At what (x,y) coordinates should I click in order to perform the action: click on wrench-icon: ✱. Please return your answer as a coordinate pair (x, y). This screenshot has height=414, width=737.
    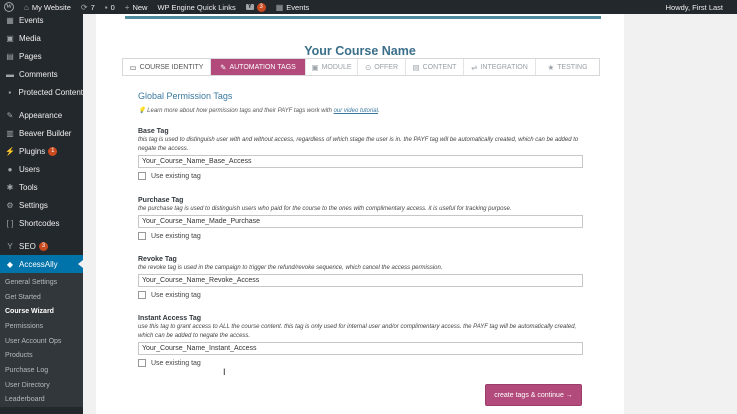
    Looking at the image, I should click on (10, 187).